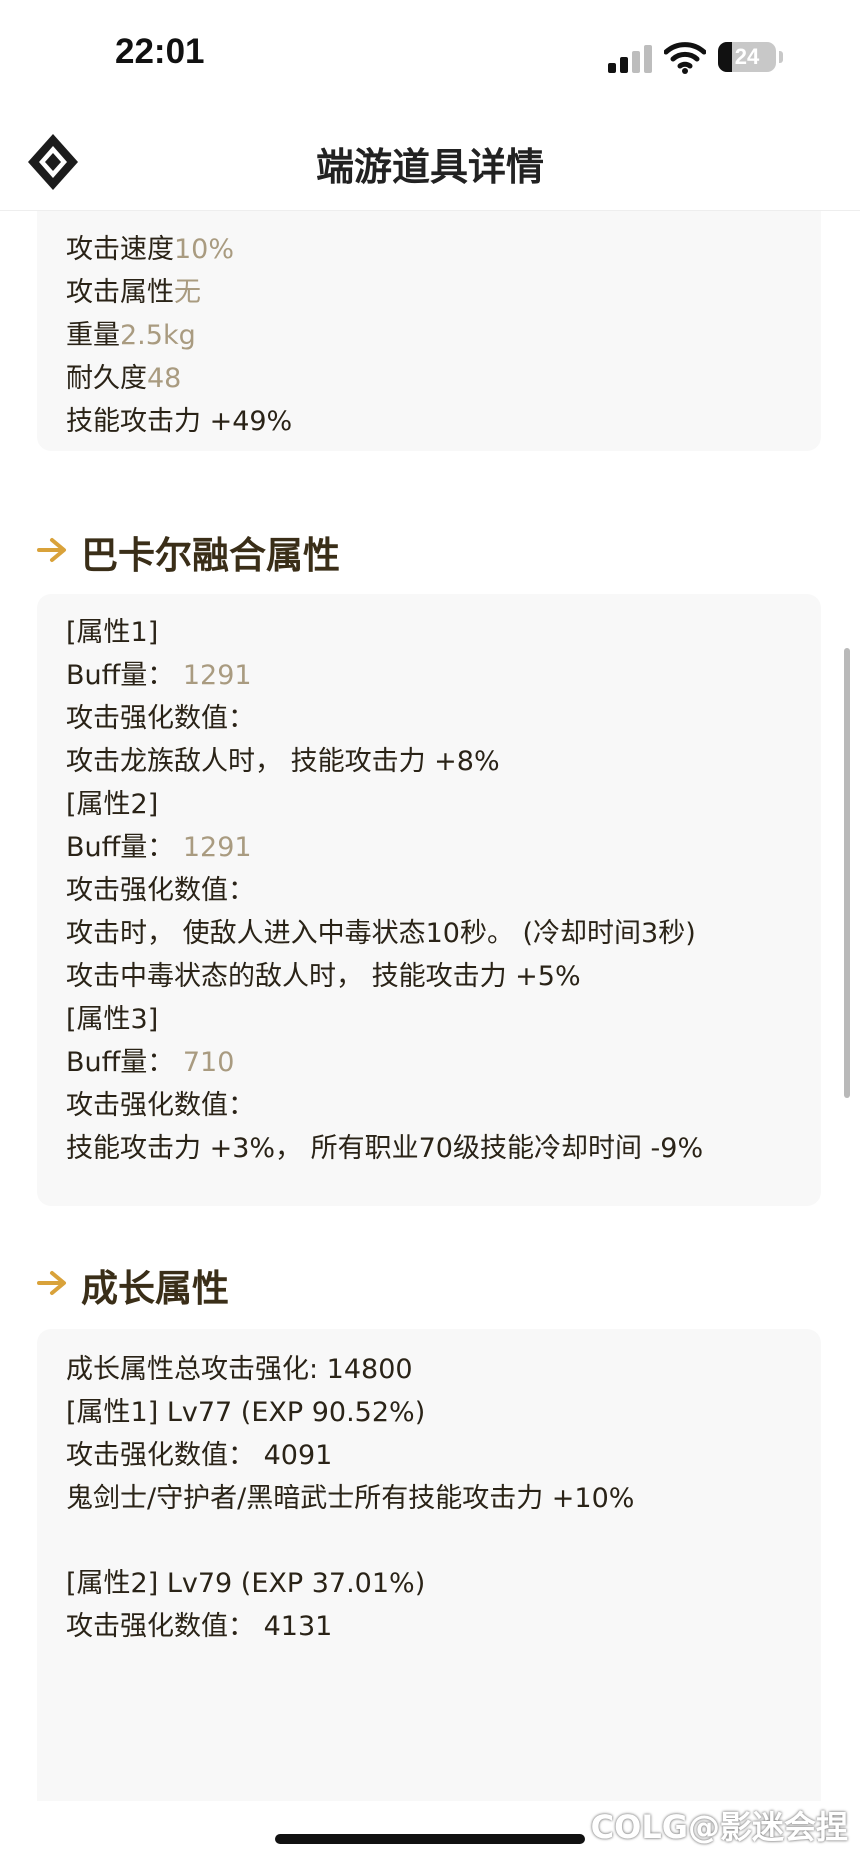 This screenshot has height=1864, width=860. Describe the element at coordinates (719, 1827) in the screenshot. I see `watermark: COLG@影迷会捏` at that location.